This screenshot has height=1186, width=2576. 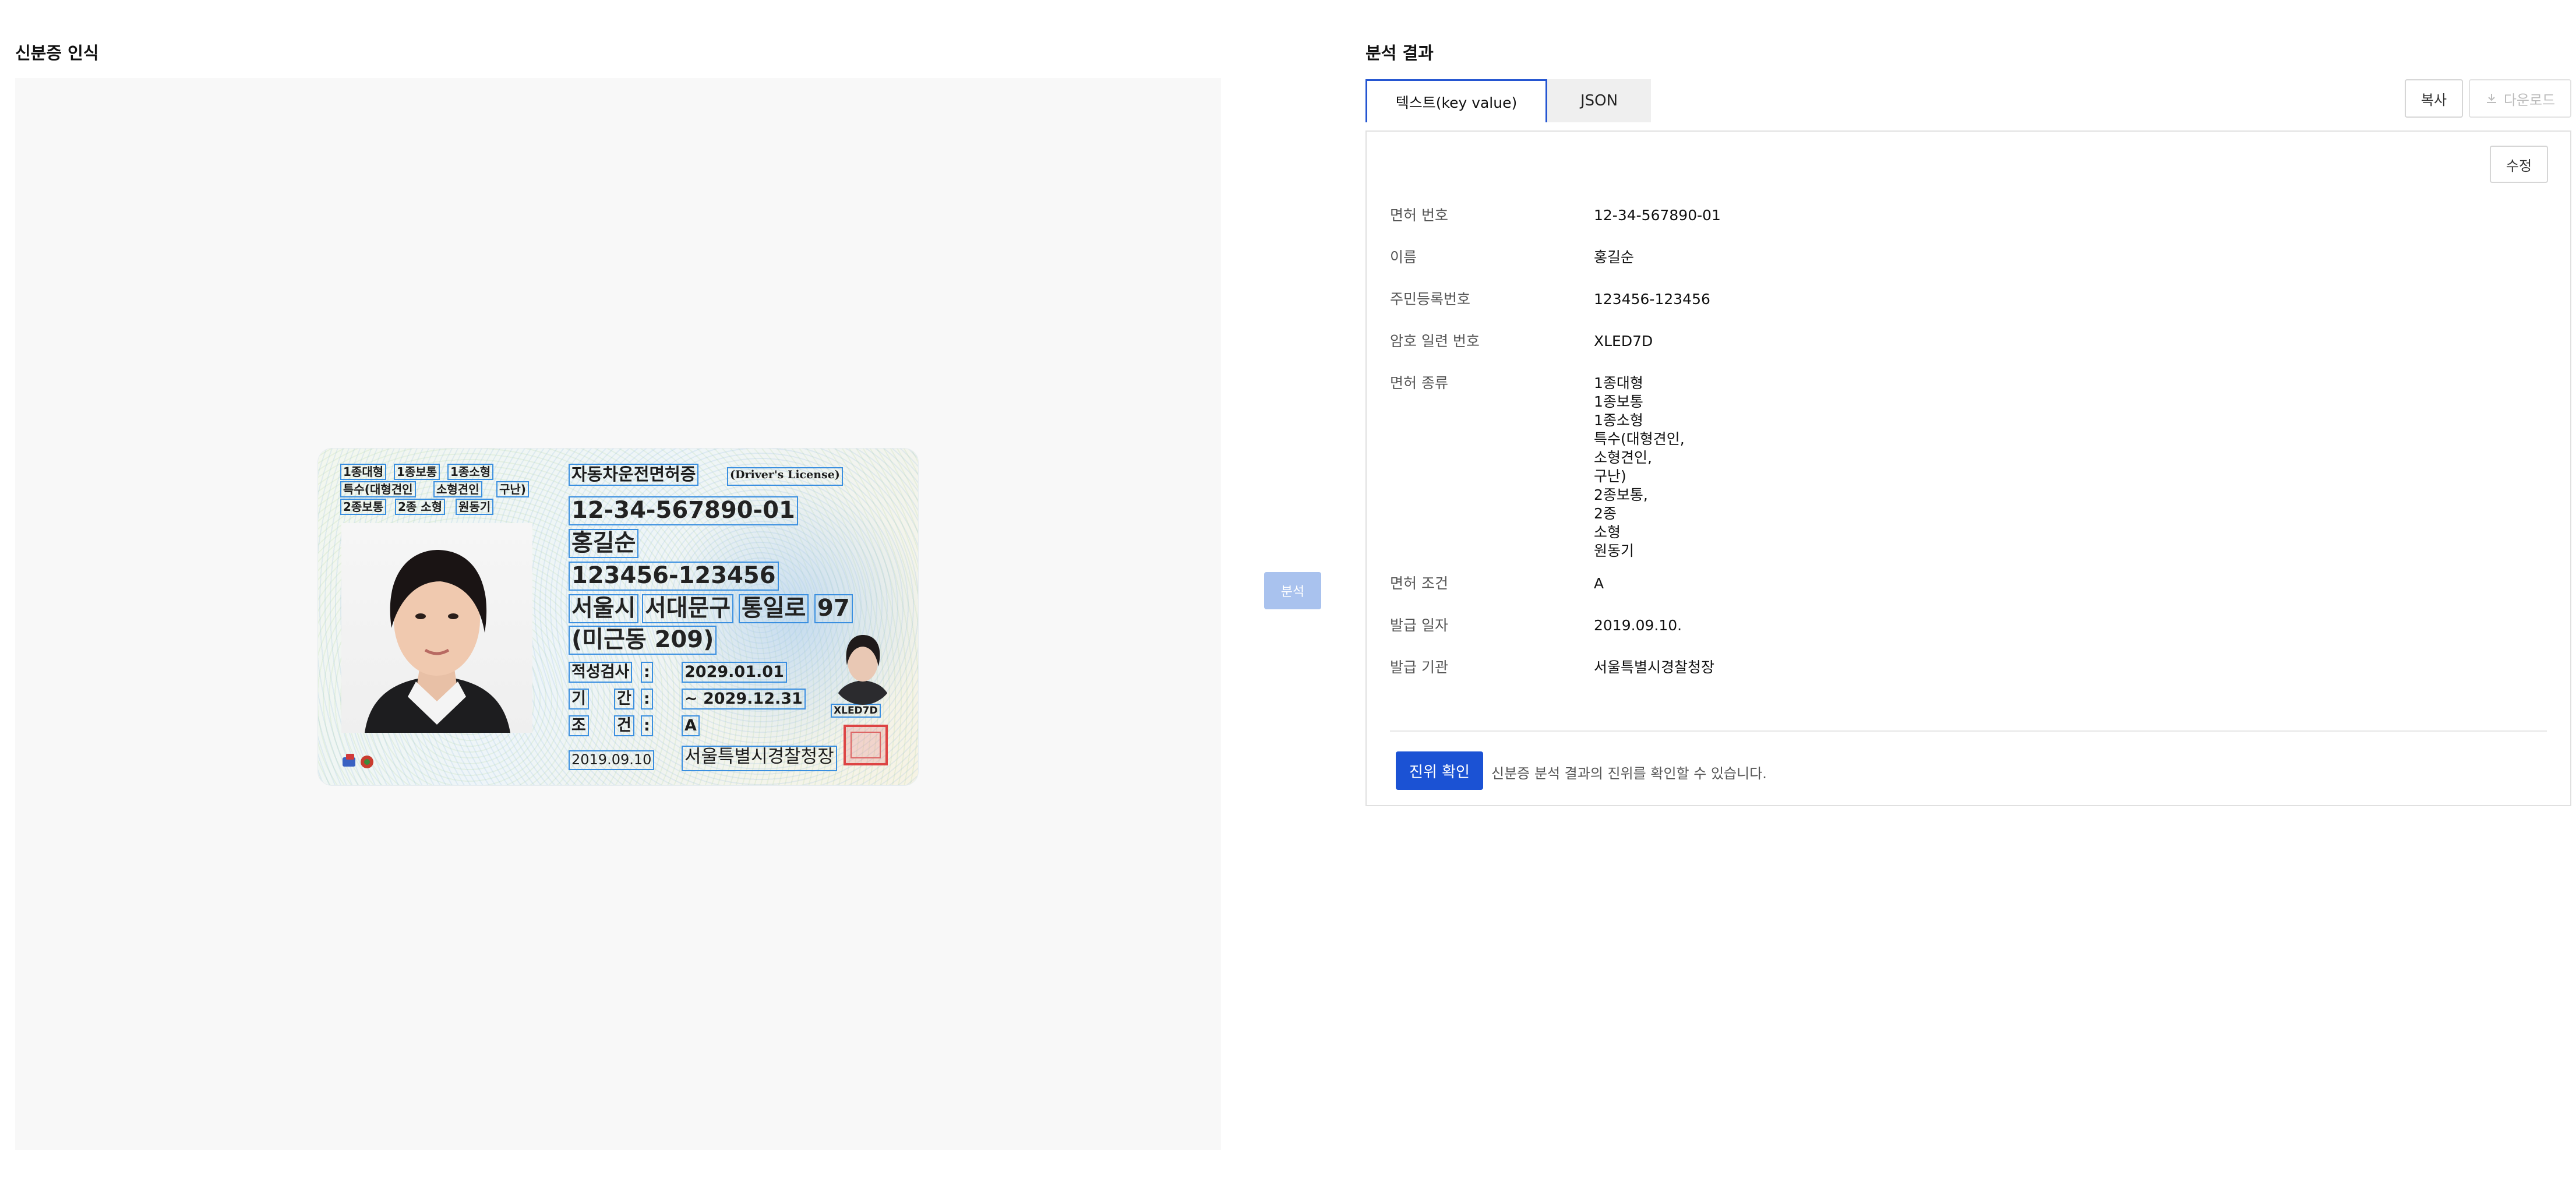 I want to click on ocr-license-type: 소형견인, so click(x=457, y=489).